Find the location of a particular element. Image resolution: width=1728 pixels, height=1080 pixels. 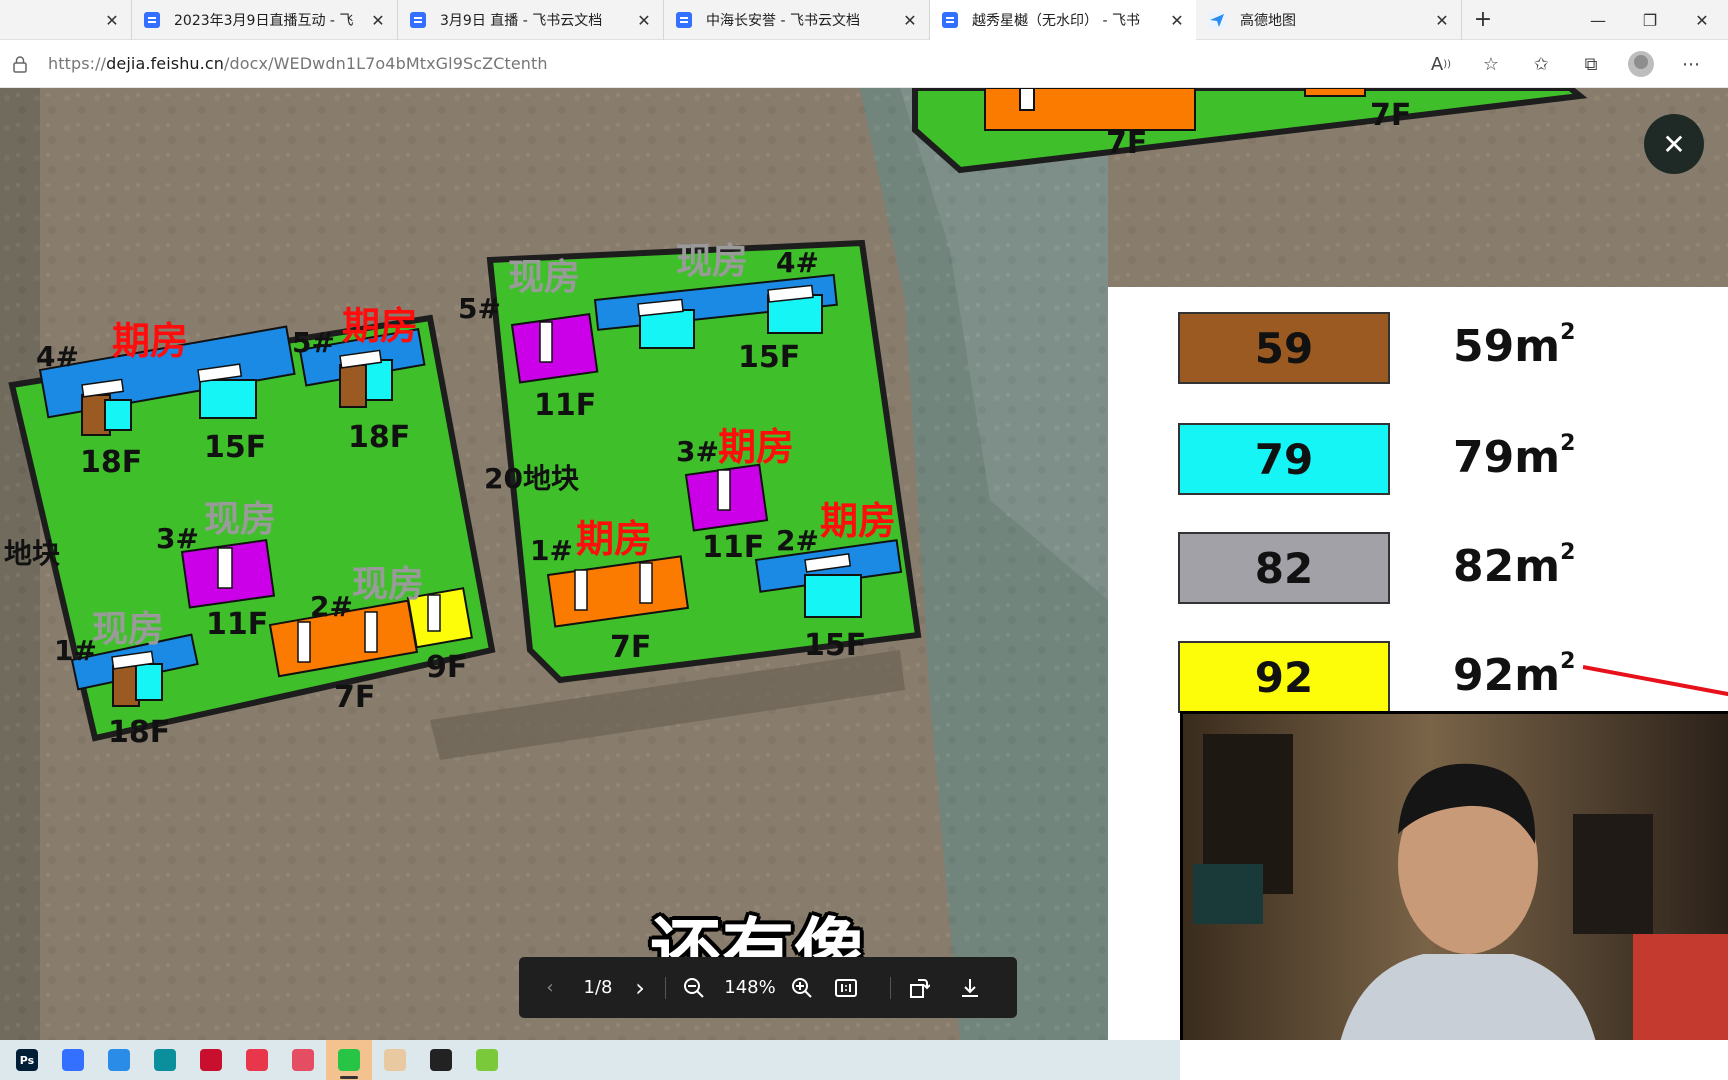

close-viewer-button: ✕ is located at coordinates (1674, 144).